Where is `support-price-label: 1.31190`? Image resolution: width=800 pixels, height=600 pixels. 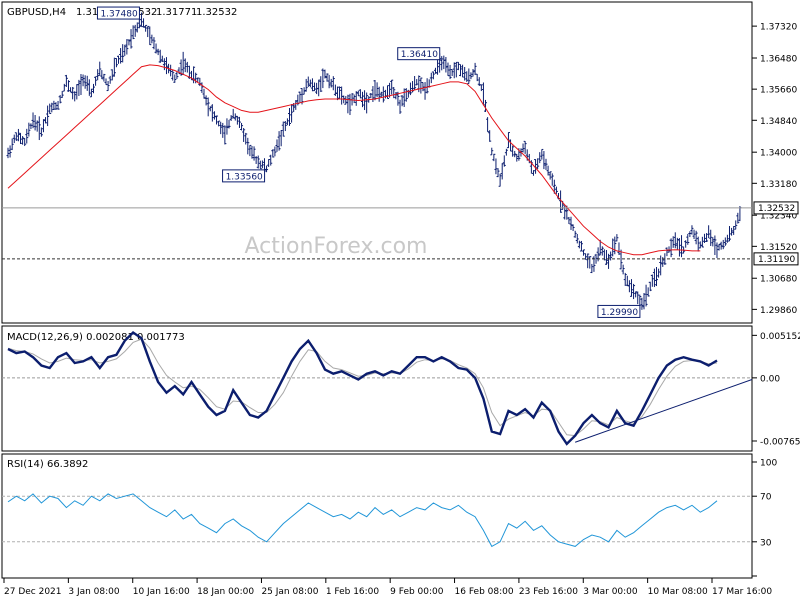 support-price-label: 1.31190 is located at coordinates (776, 259).